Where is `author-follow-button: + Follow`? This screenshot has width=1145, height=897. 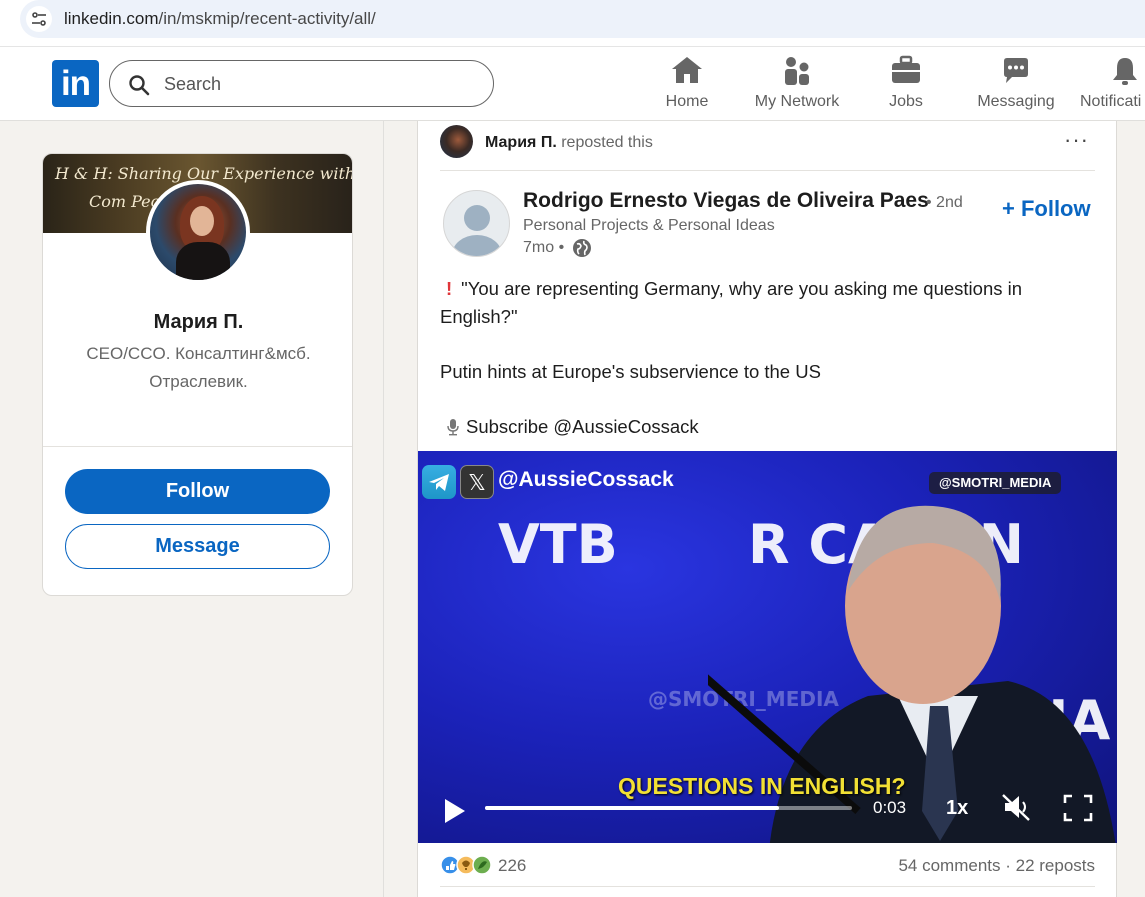
author-follow-button: + Follow is located at coordinates (1046, 209).